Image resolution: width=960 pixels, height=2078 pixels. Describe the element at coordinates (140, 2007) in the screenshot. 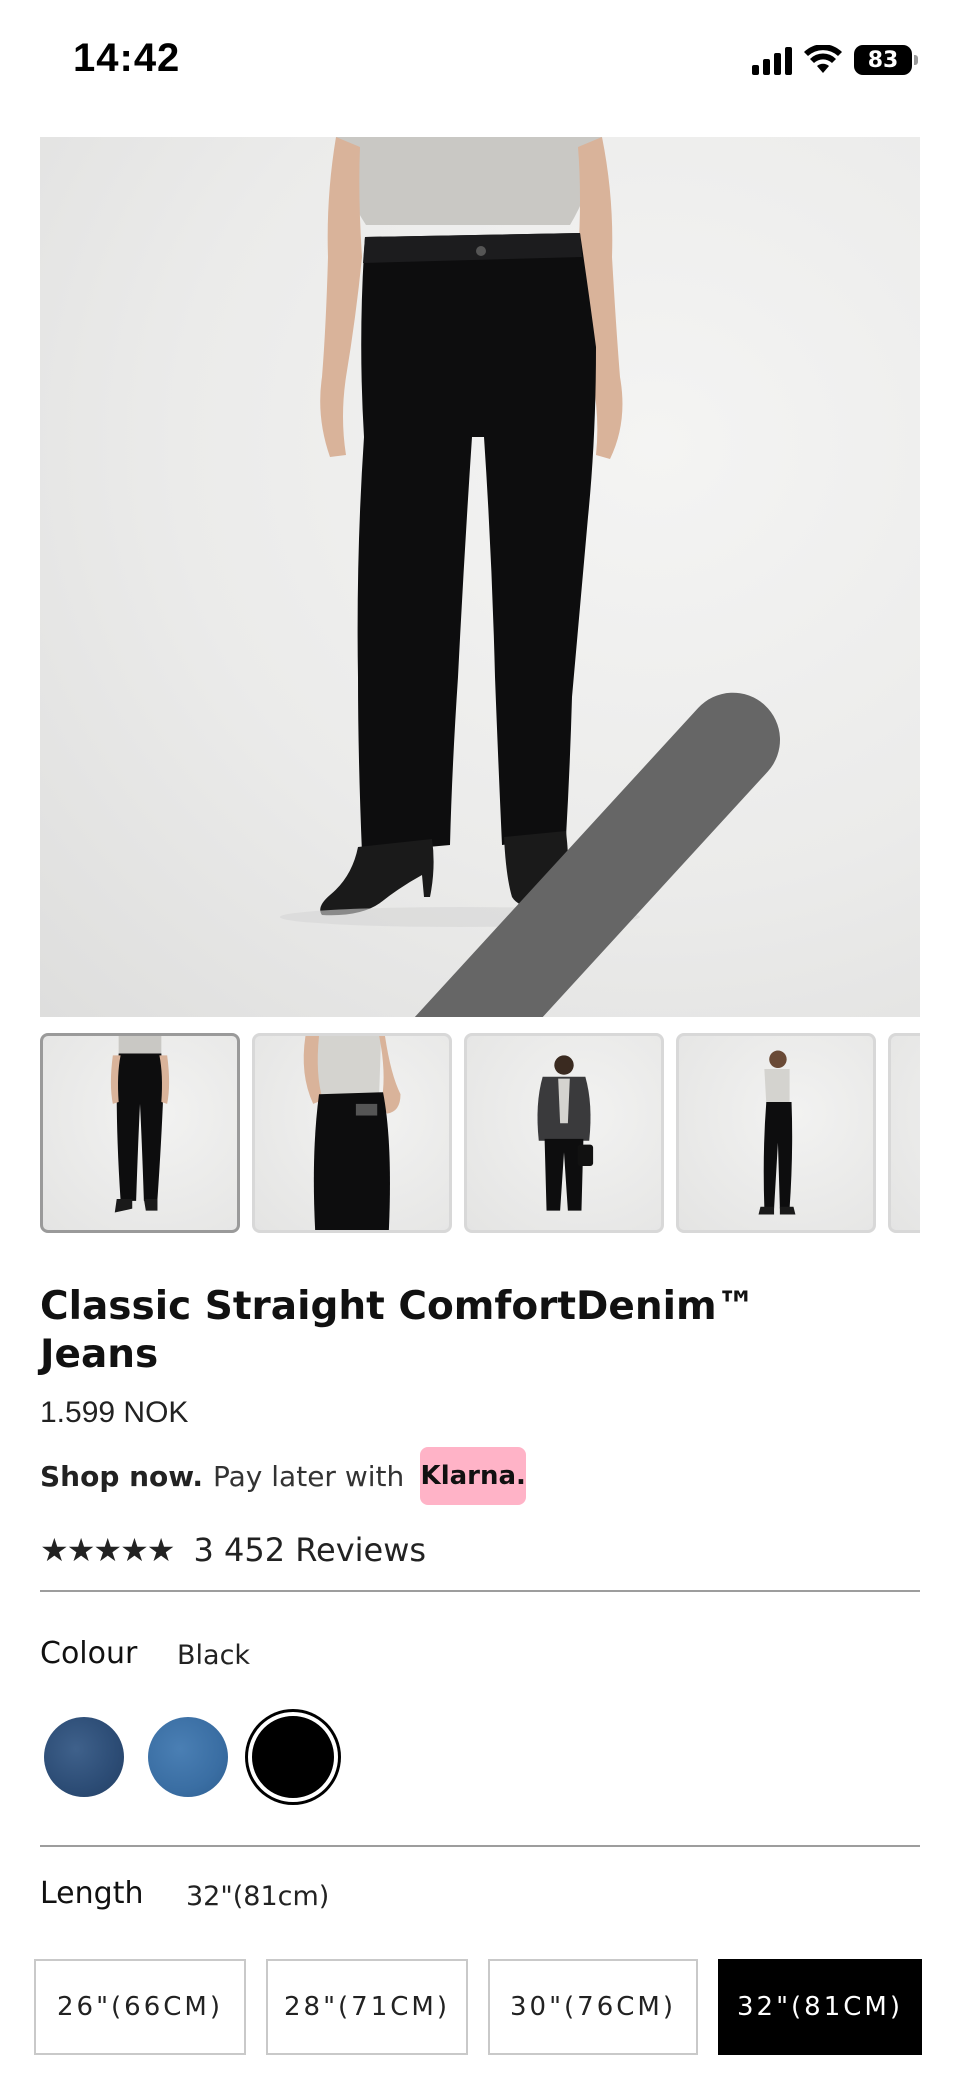

I see `length-option-26: 26"(66CM)` at that location.